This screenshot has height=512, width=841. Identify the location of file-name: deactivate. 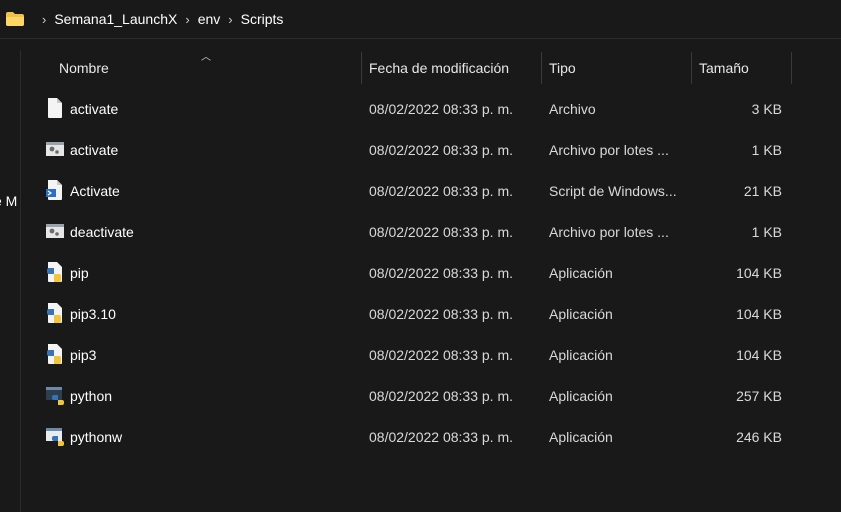
(102, 232).